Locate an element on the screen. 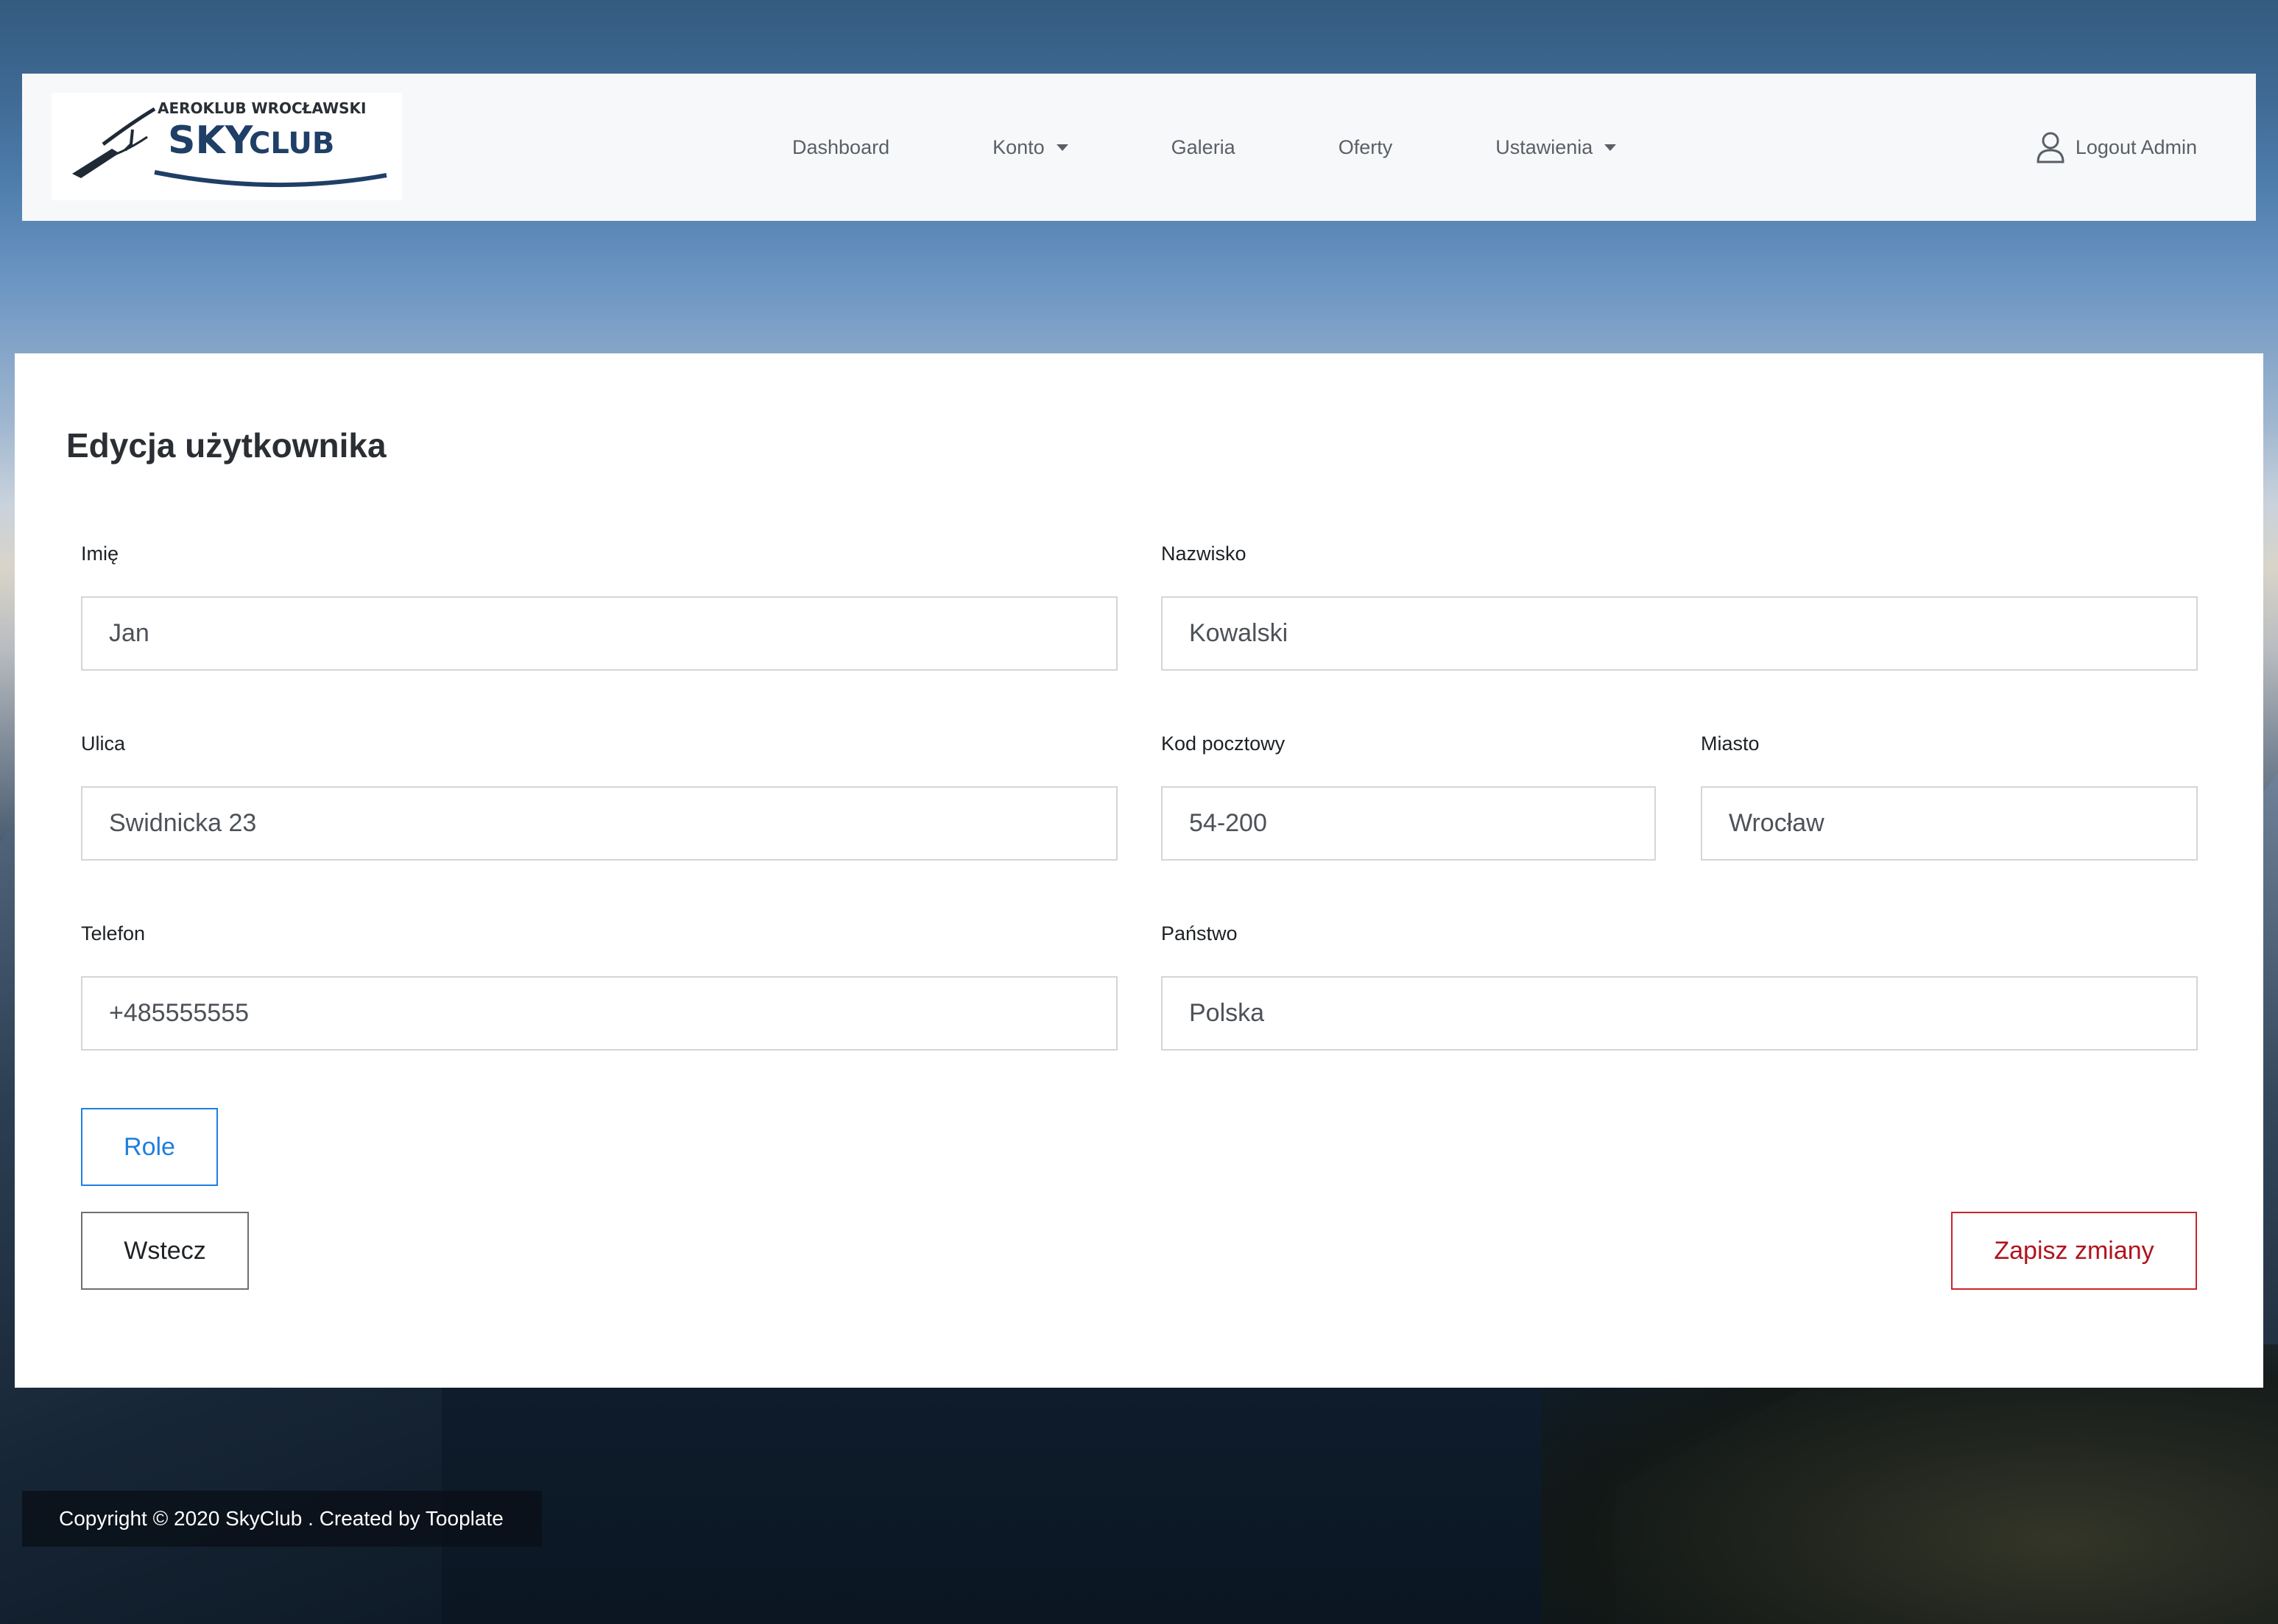  nav-konto-dropdown: Konto is located at coordinates (1030, 147).